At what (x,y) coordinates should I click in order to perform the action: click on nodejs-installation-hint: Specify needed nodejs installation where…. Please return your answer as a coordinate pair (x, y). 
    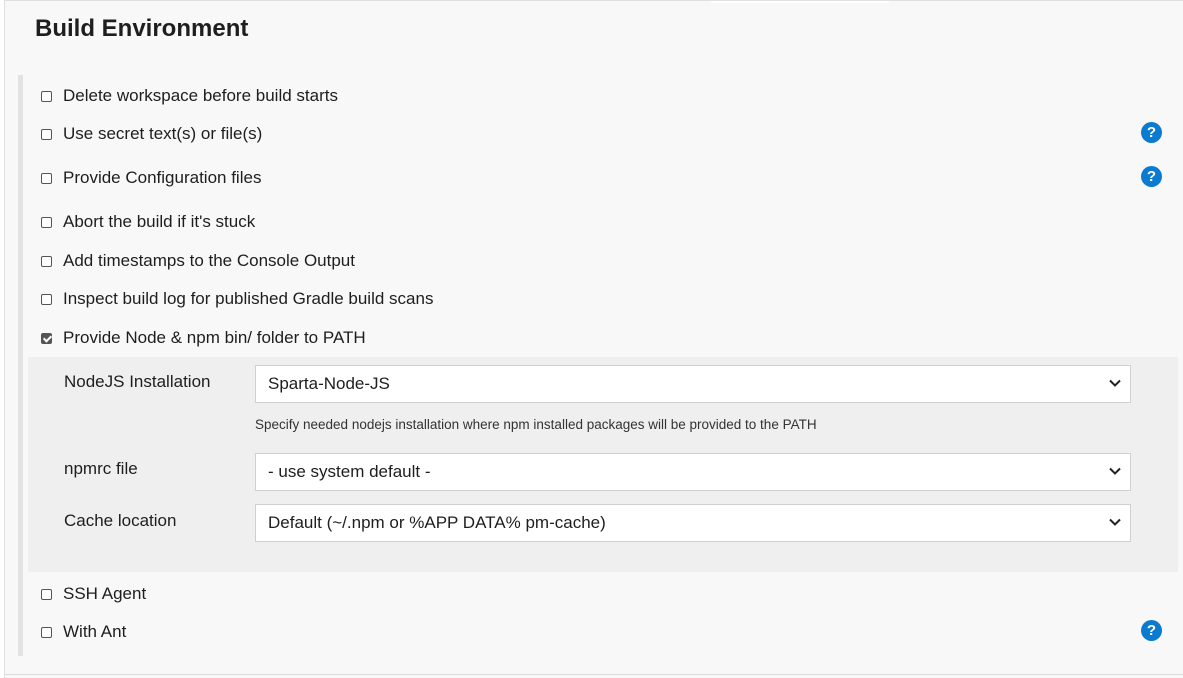
    Looking at the image, I should click on (536, 424).